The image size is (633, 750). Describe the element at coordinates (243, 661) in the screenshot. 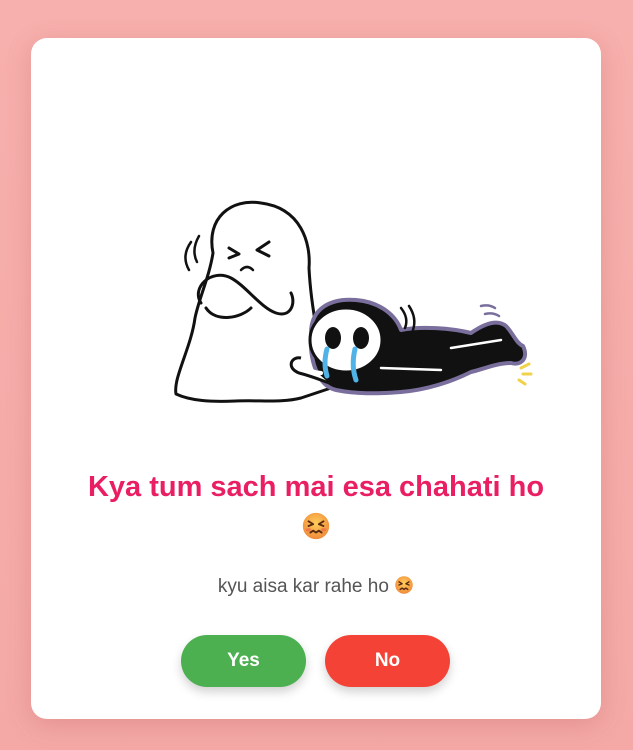

I see `yes-button: Yes` at that location.